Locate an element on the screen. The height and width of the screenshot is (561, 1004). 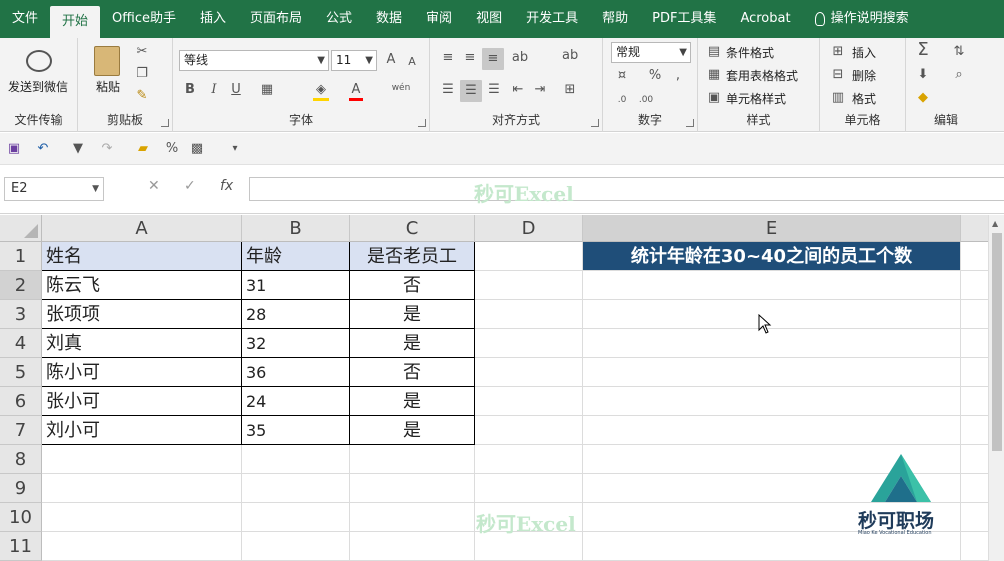
cell-e2 is located at coordinates (772, 285).